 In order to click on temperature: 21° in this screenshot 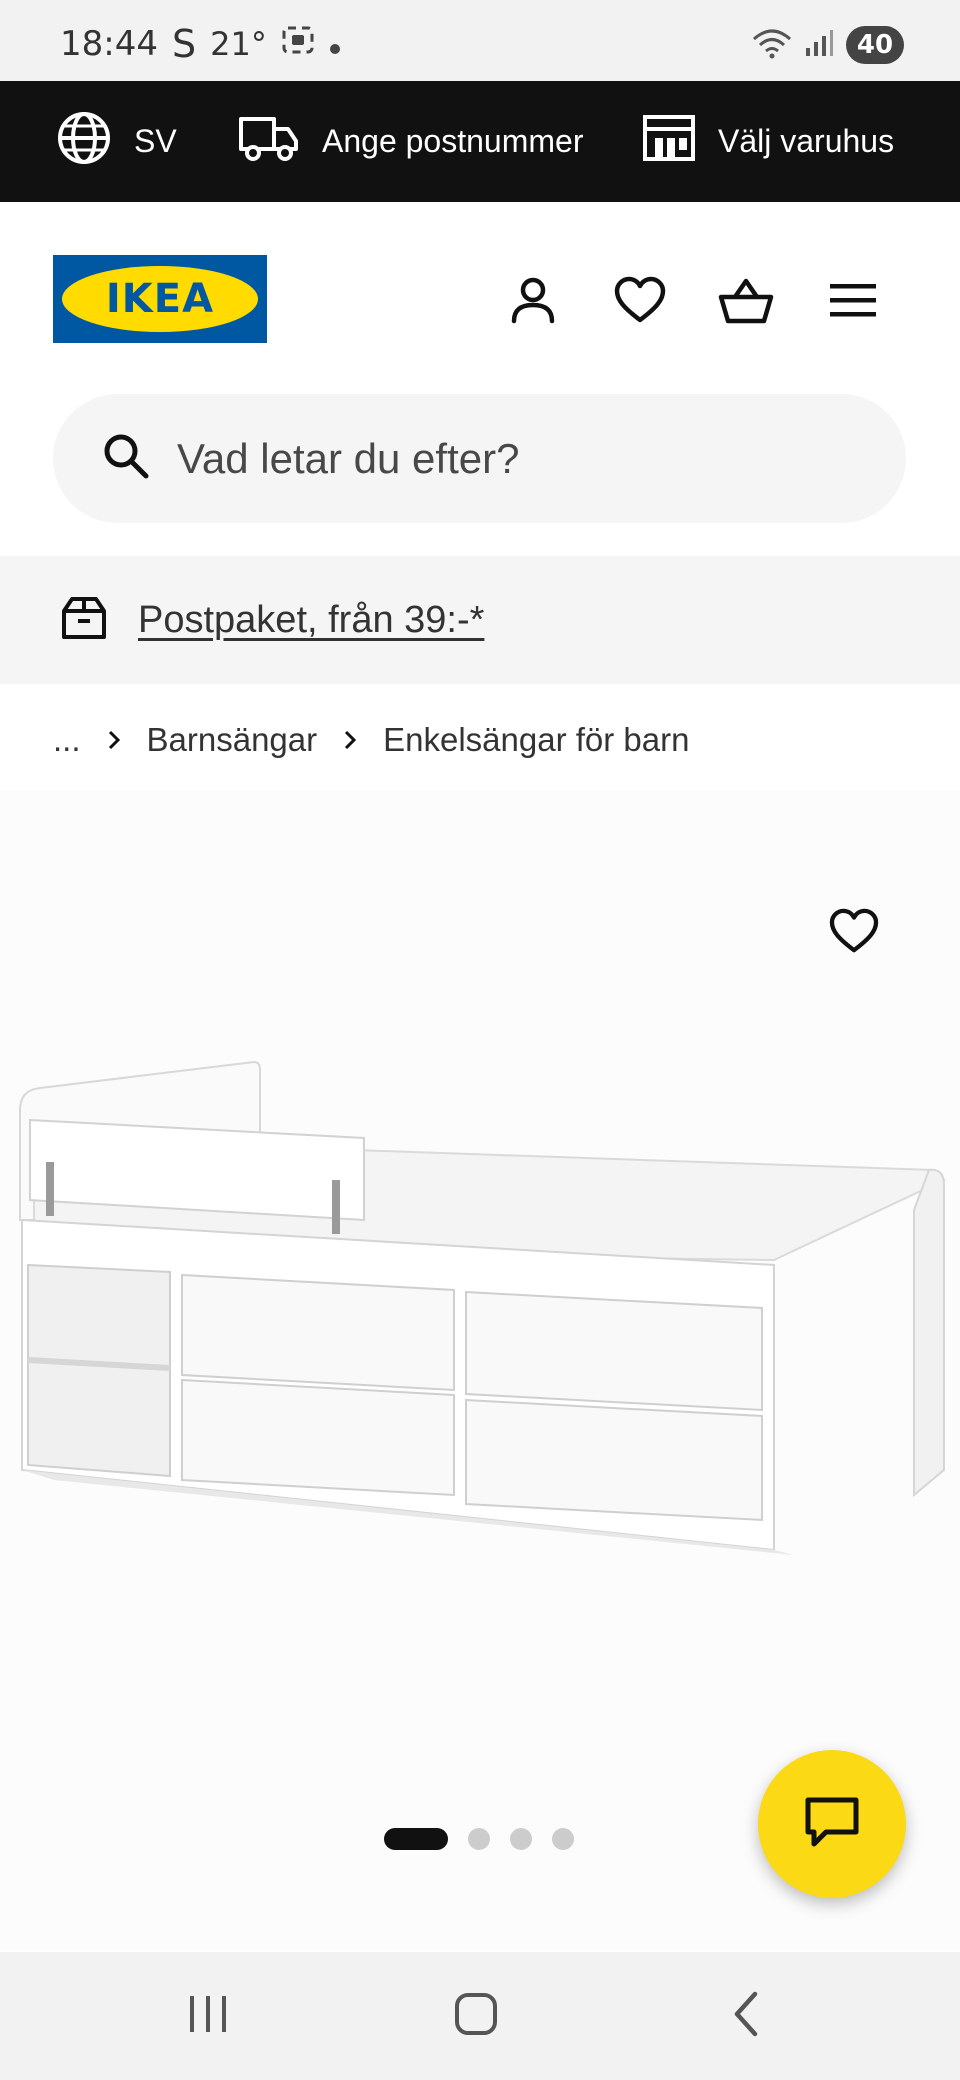, I will do `click(238, 44)`.